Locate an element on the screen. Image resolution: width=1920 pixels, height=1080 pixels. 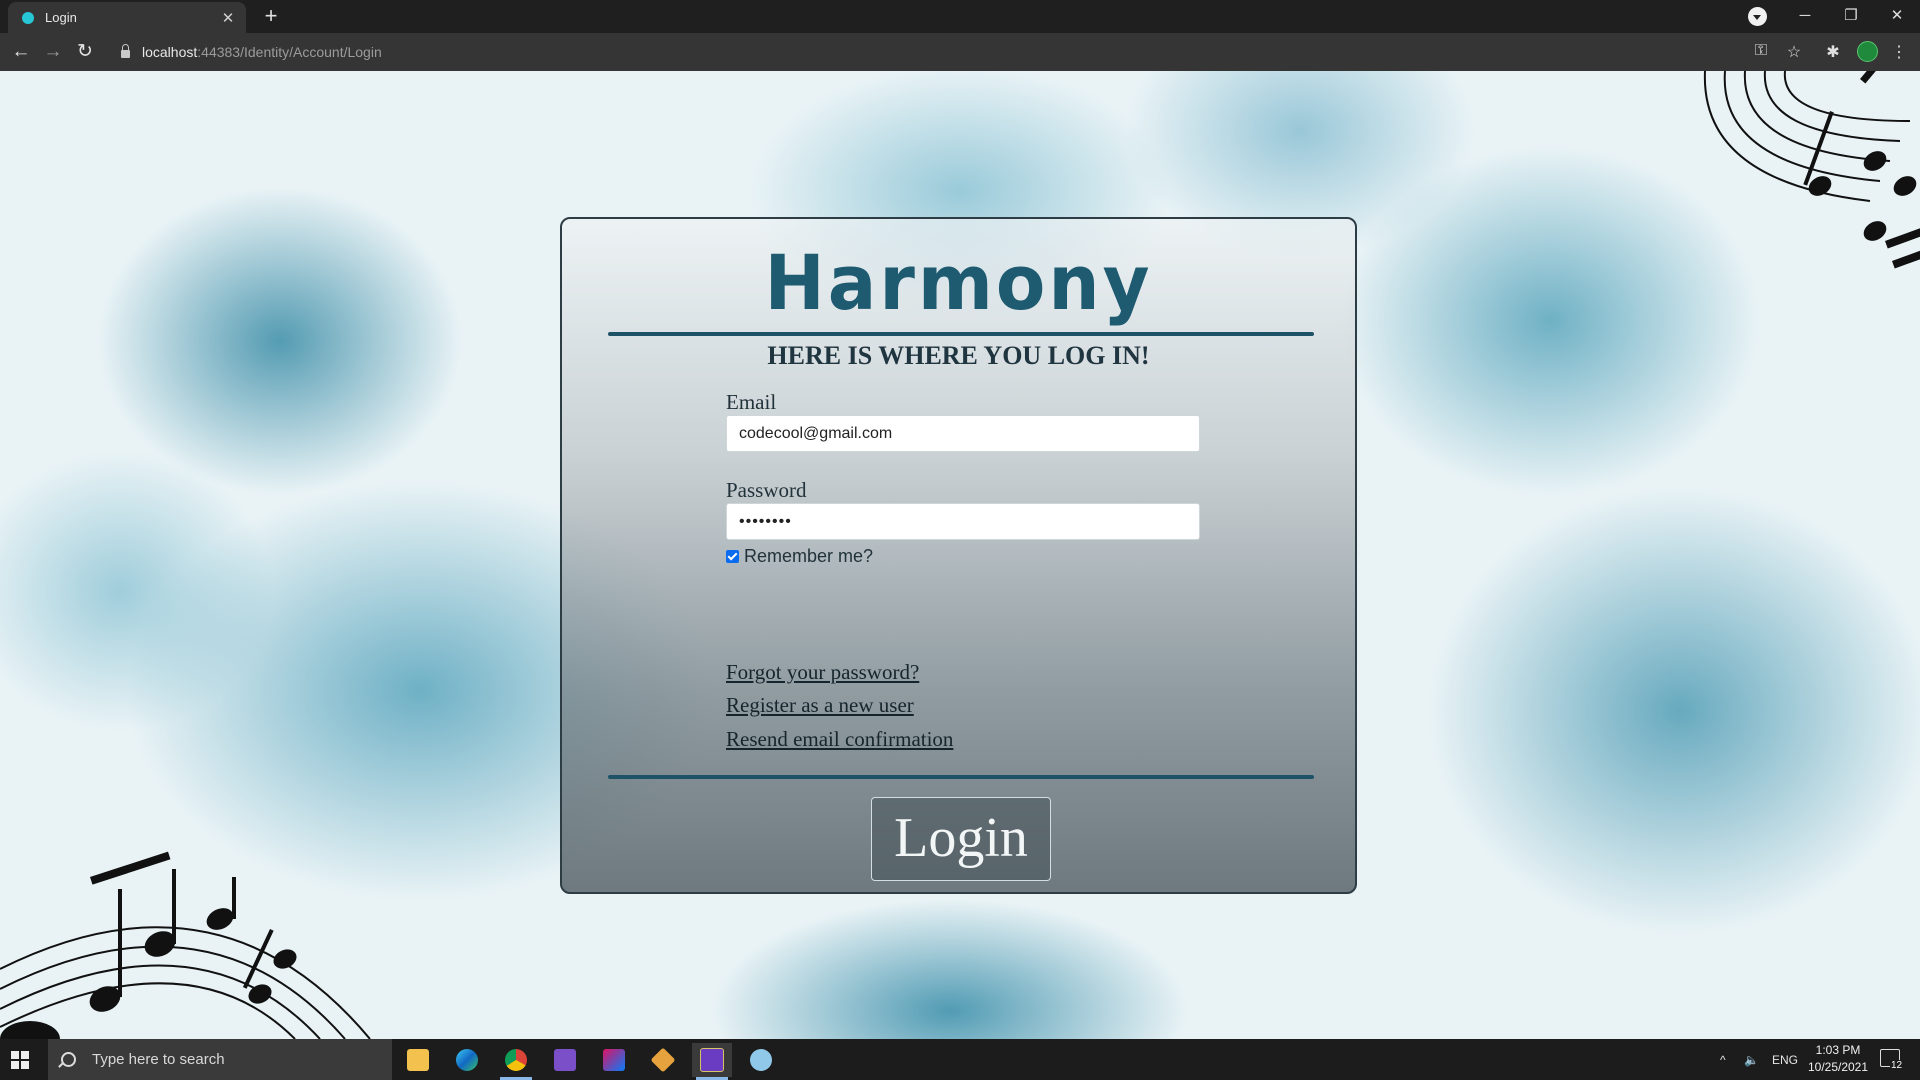
menu-icon: ⋮ is located at coordinates (1899, 52).